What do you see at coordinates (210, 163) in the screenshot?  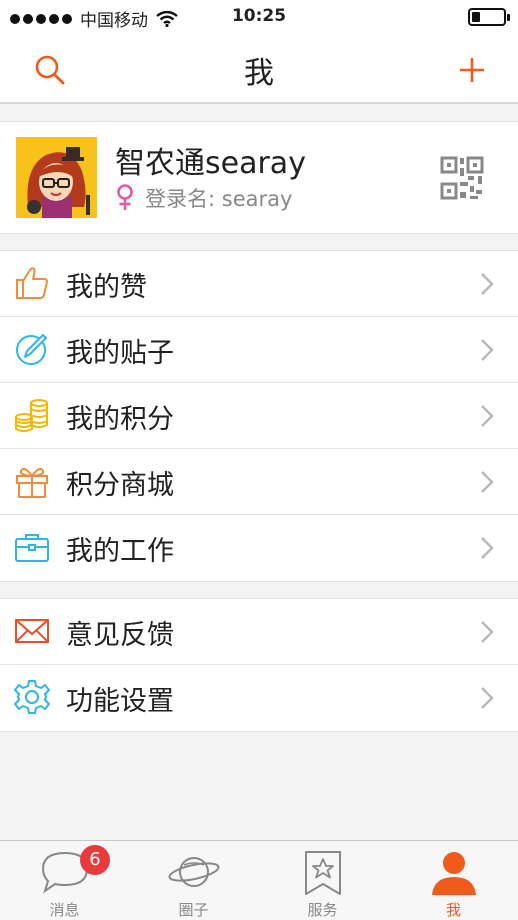 I see `profile-name: 智农通searay` at bounding box center [210, 163].